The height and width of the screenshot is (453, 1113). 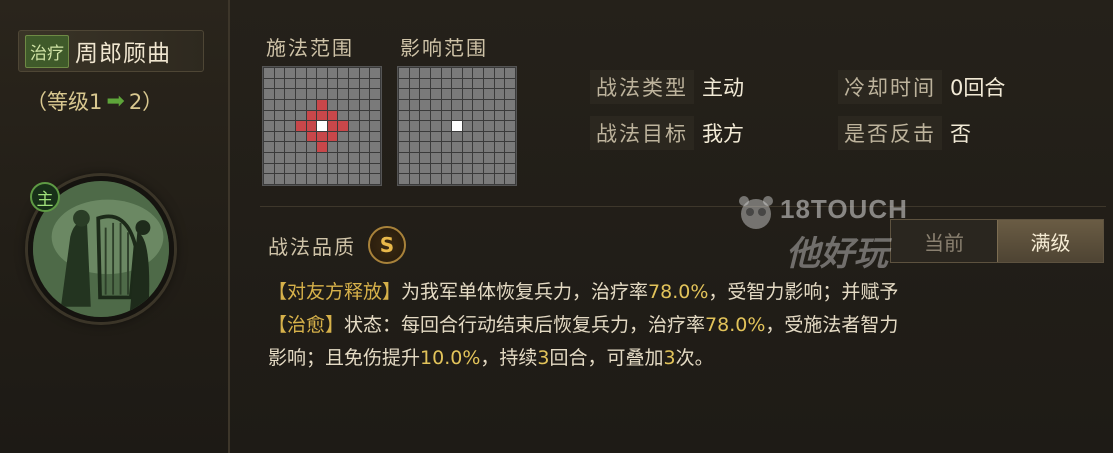 I want to click on duration-value: 3, so click(x=543, y=358).